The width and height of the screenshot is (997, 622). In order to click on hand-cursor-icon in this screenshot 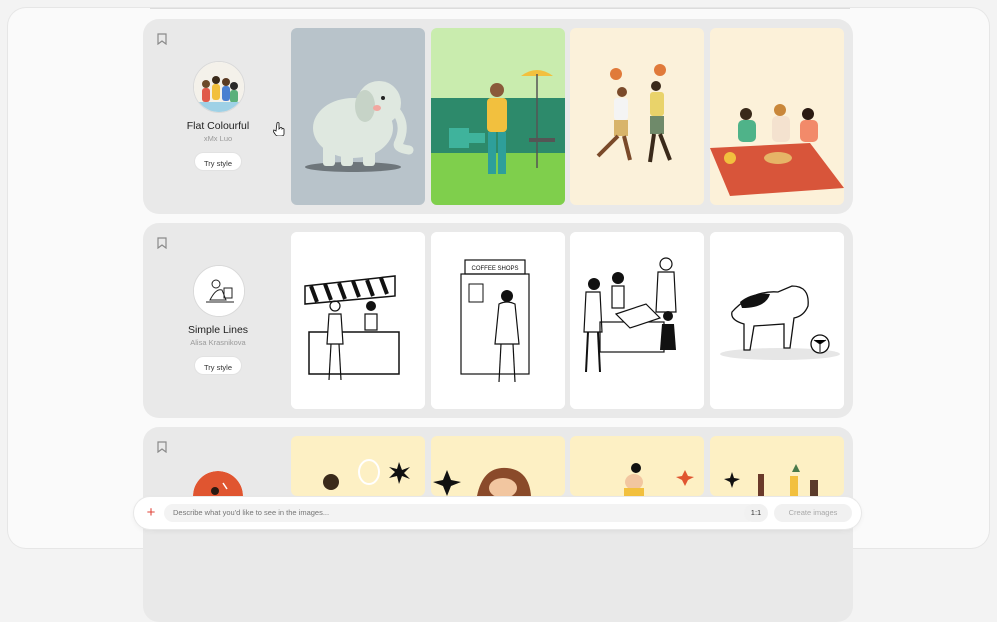, I will do `click(279, 129)`.